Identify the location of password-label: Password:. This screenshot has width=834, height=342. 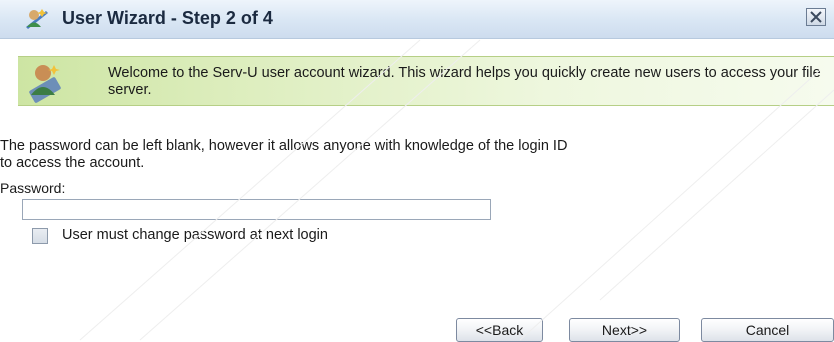
(33, 188).